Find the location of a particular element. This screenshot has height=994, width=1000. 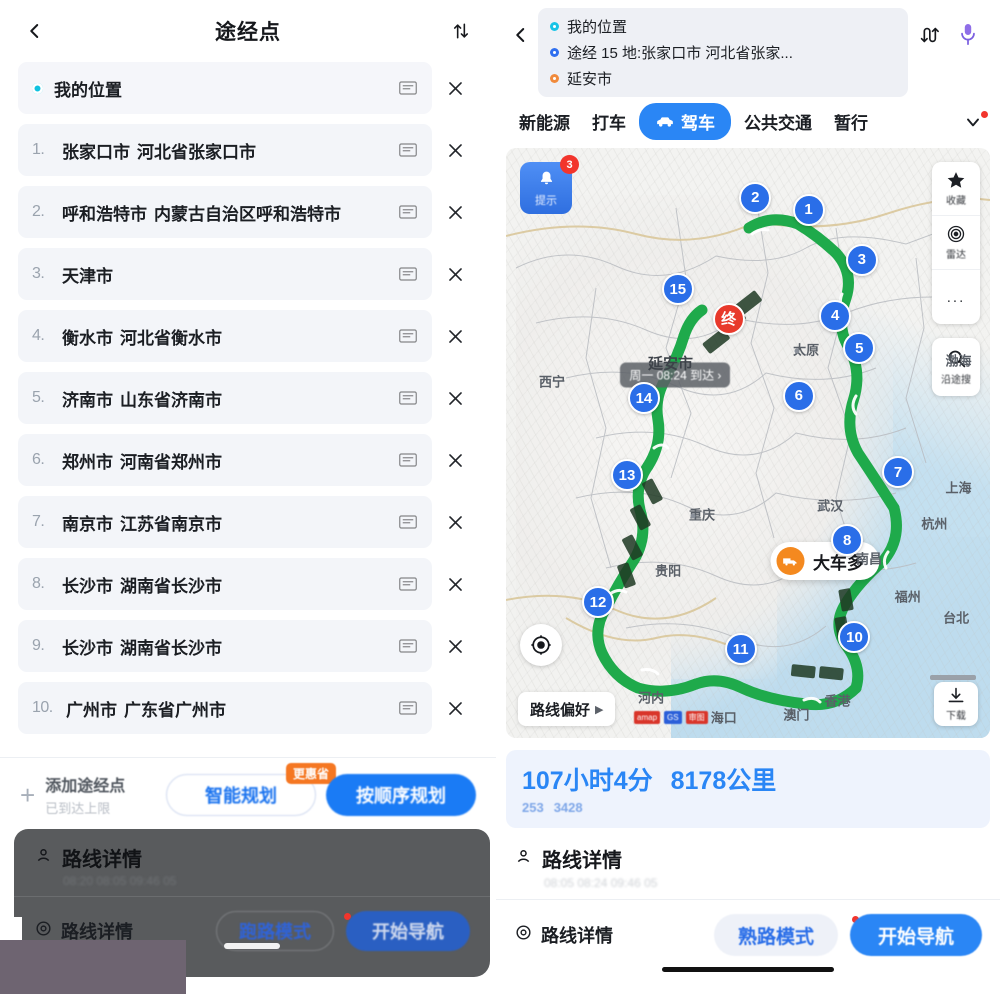

familiar-route-mode-button: 熟路模式 is located at coordinates (775, 935).